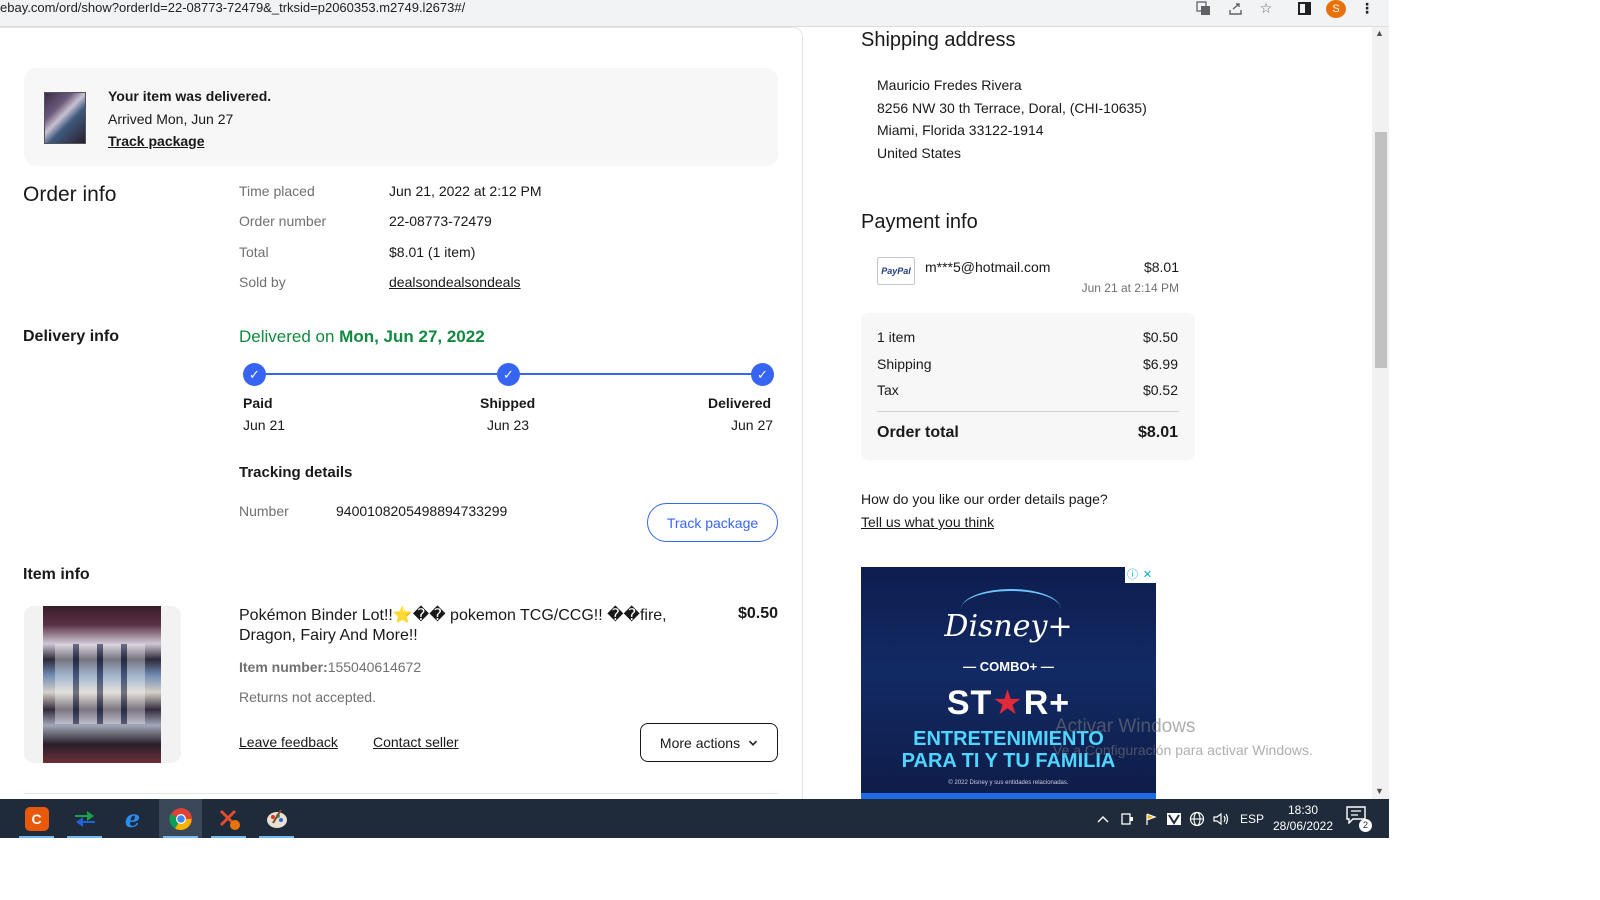  What do you see at coordinates (180, 818) in the screenshot?
I see `chrome-app-icon` at bounding box center [180, 818].